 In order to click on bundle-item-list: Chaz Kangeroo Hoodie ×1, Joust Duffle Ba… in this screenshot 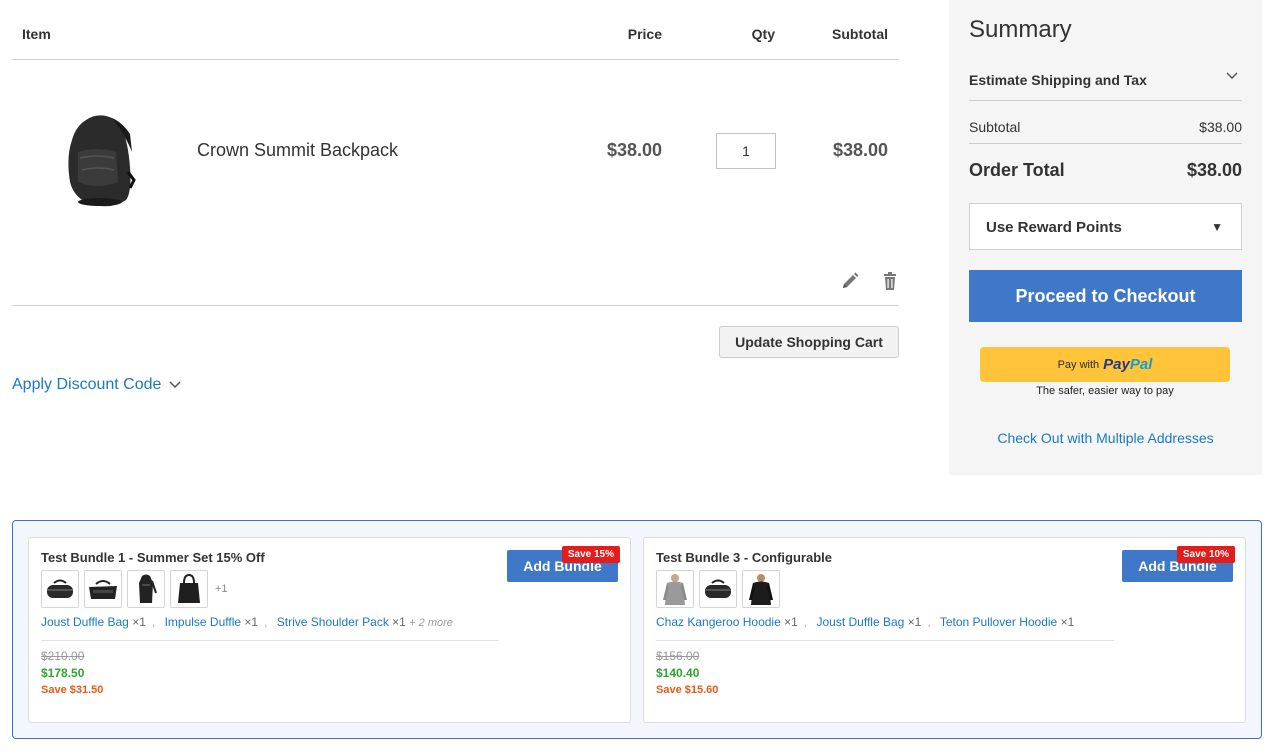, I will do `click(865, 622)`.